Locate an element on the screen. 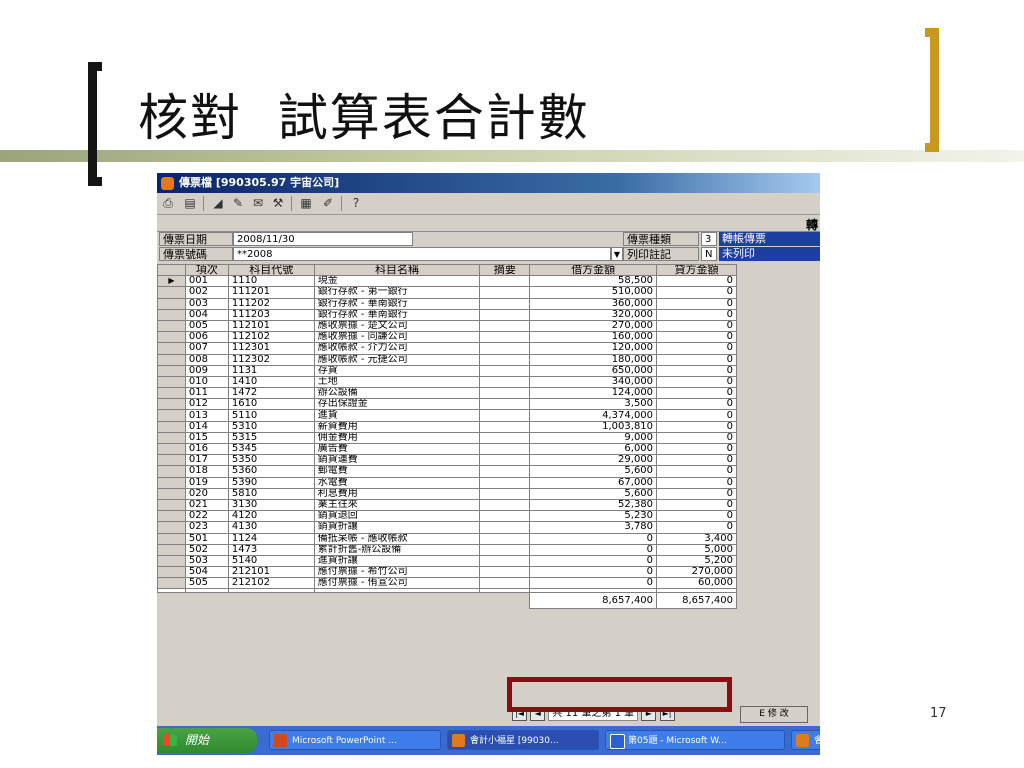 The width and height of the screenshot is (1024, 768). debit-amount-cell: 120,000 is located at coordinates (593, 348).